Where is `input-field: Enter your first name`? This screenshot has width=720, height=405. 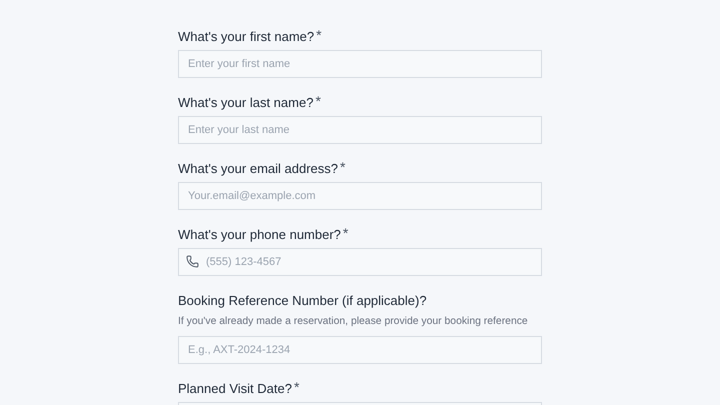
input-field: Enter your first name is located at coordinates (360, 64).